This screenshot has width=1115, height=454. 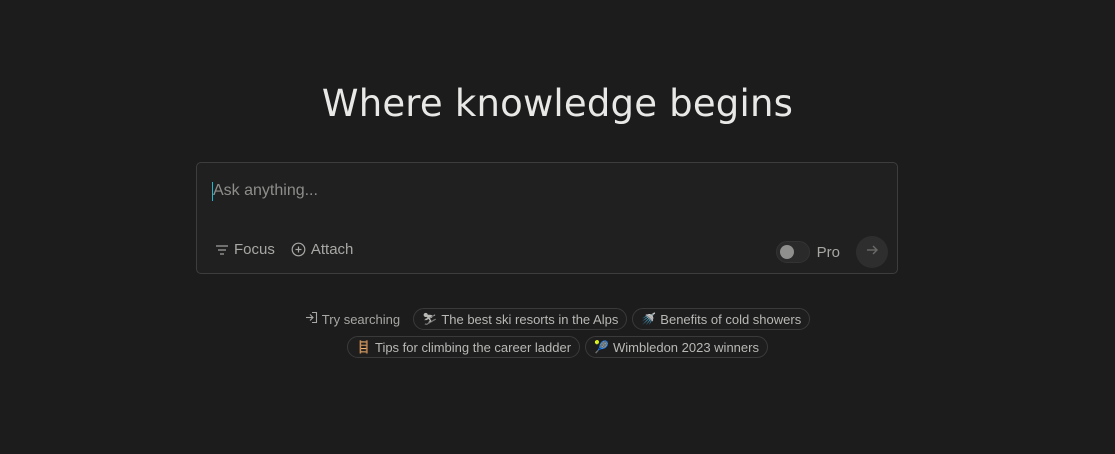 I want to click on search-tools-right: Pro, so click(x=831, y=252).